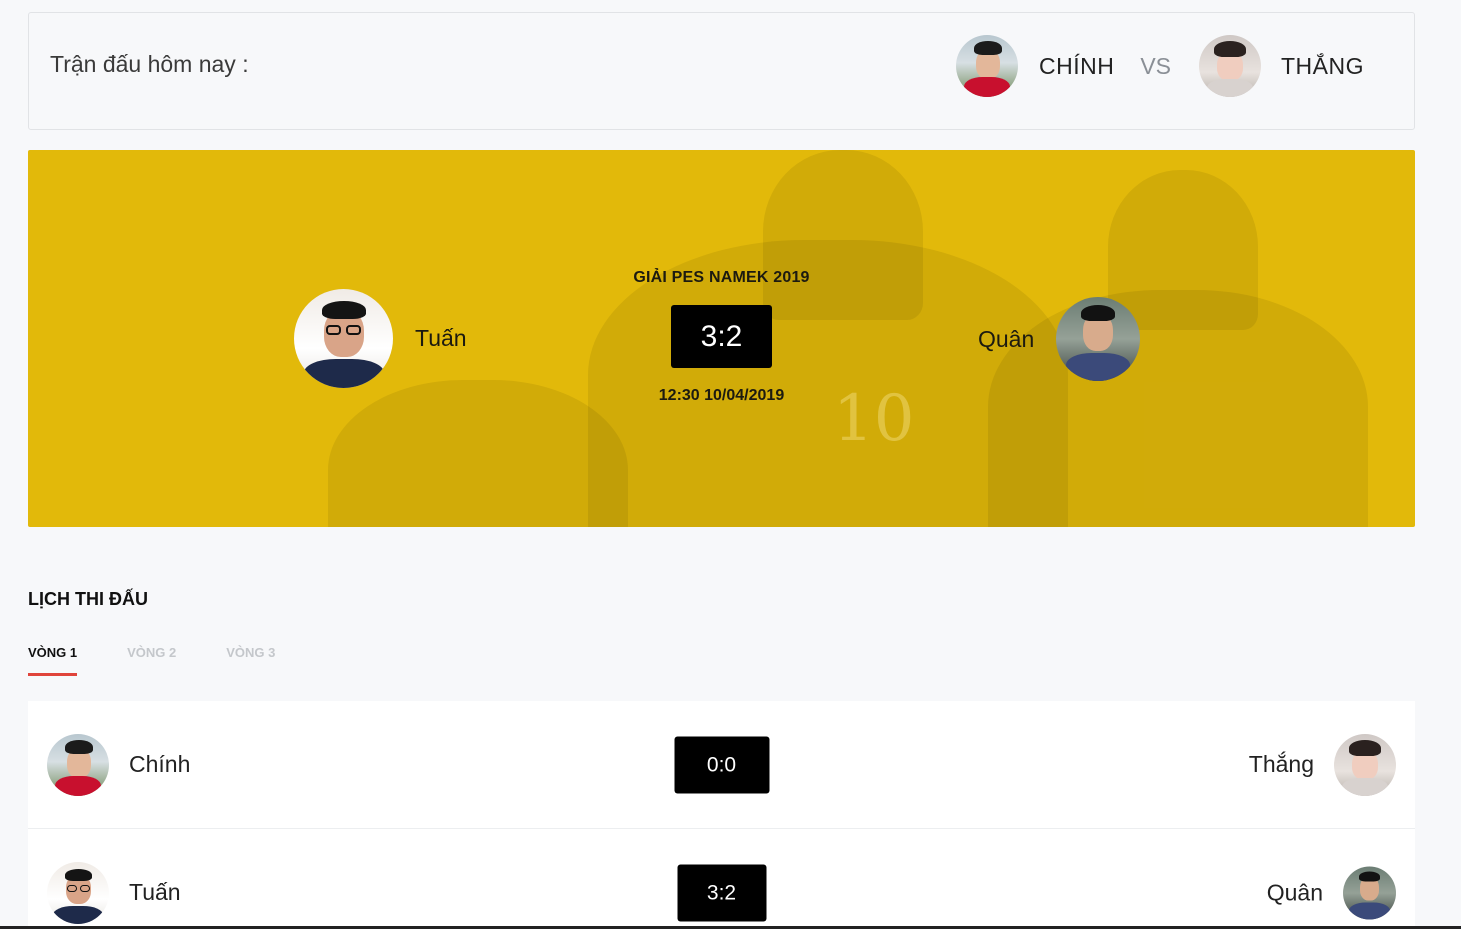  I want to click on featured-away-player: Quân, so click(1059, 339).